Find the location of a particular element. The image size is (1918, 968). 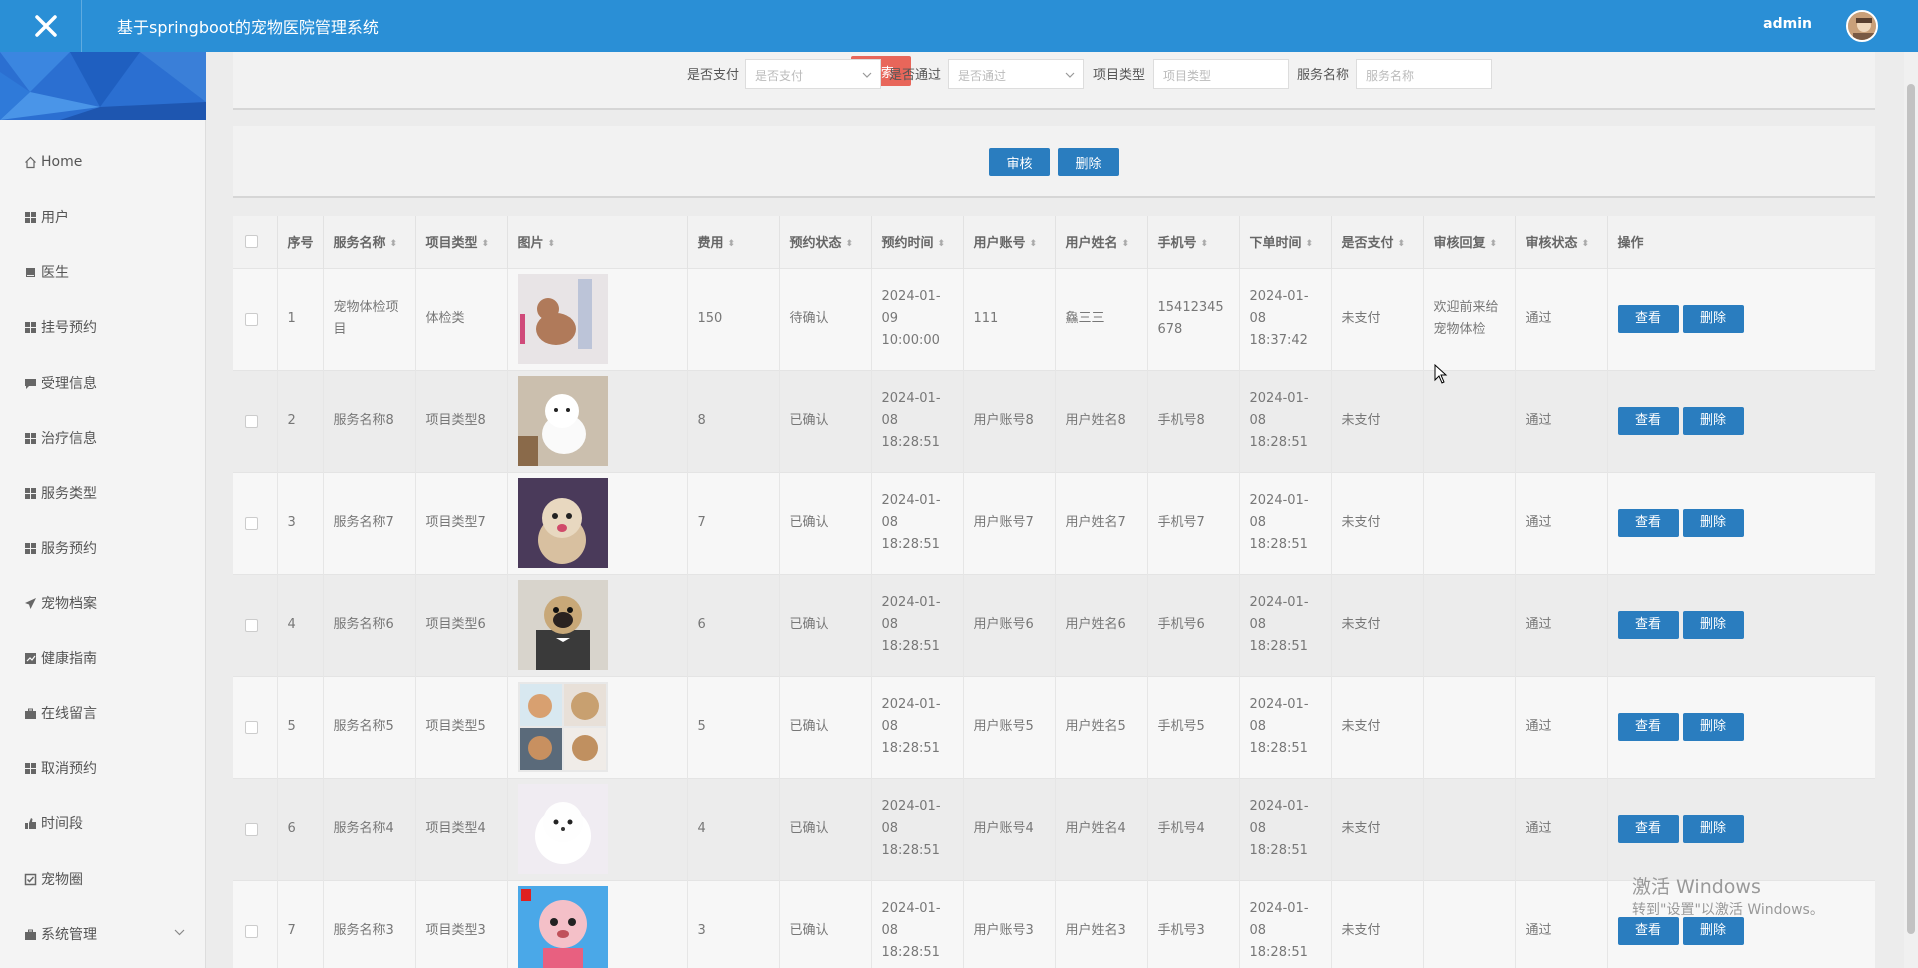

column-header: 审核状态 ⬍ is located at coordinates (1561, 242).